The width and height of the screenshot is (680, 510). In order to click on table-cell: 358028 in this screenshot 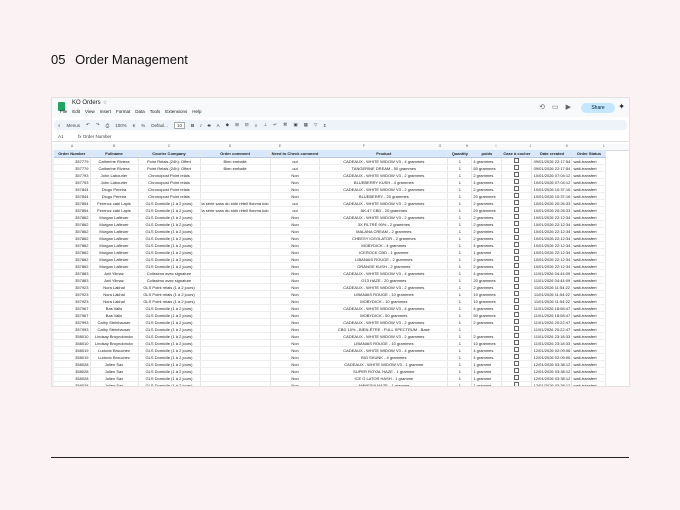, I will do `click(72, 383)`.